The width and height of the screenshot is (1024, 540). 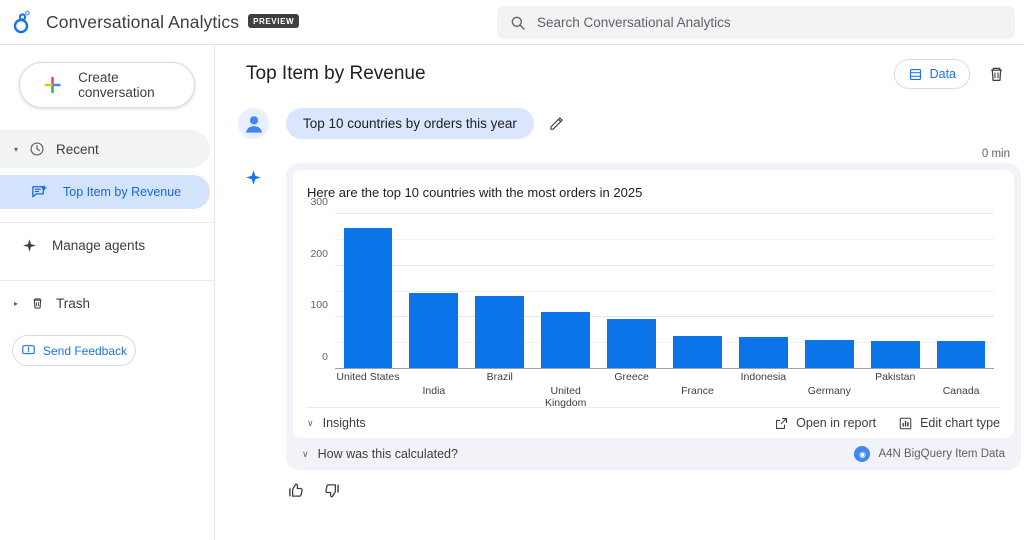 I want to click on conversational-analytics-logo-icon, so click(x=21, y=22).